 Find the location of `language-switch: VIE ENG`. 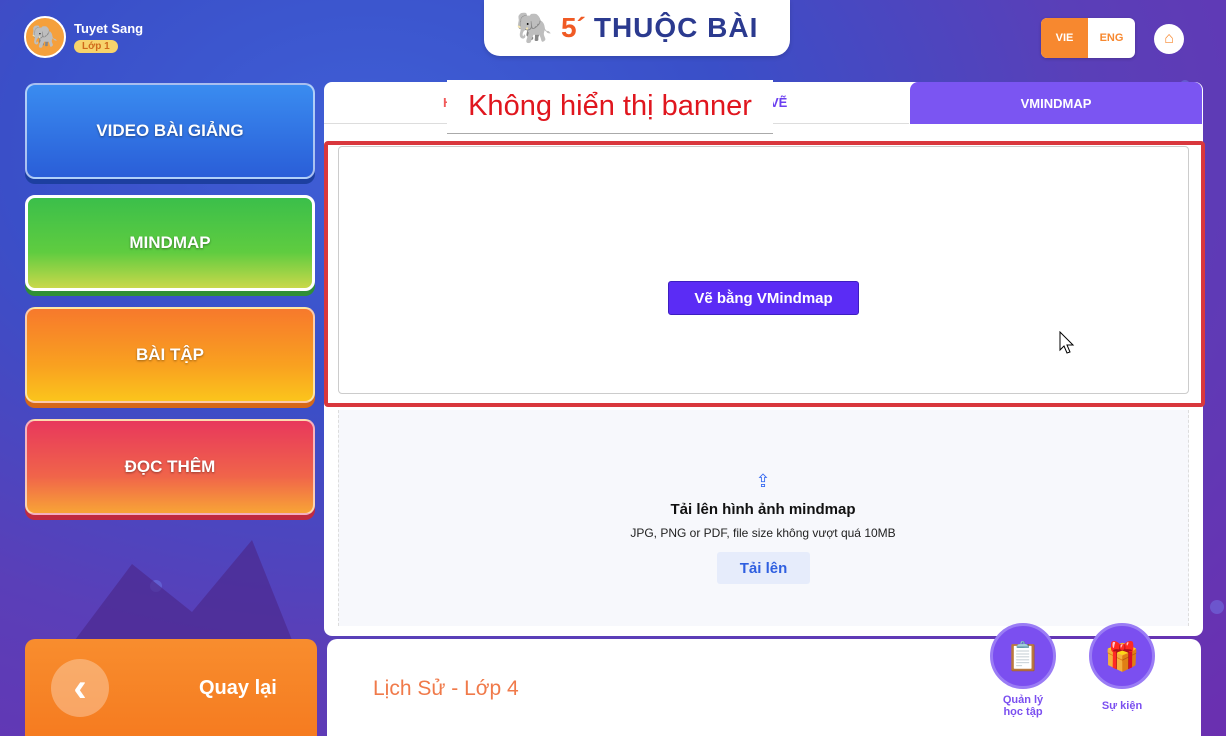

language-switch: VIE ENG is located at coordinates (1088, 38).